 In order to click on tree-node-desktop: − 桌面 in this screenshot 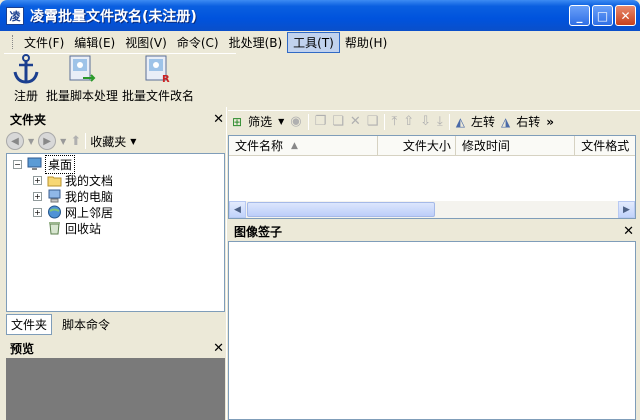, I will do `click(115, 164)`.